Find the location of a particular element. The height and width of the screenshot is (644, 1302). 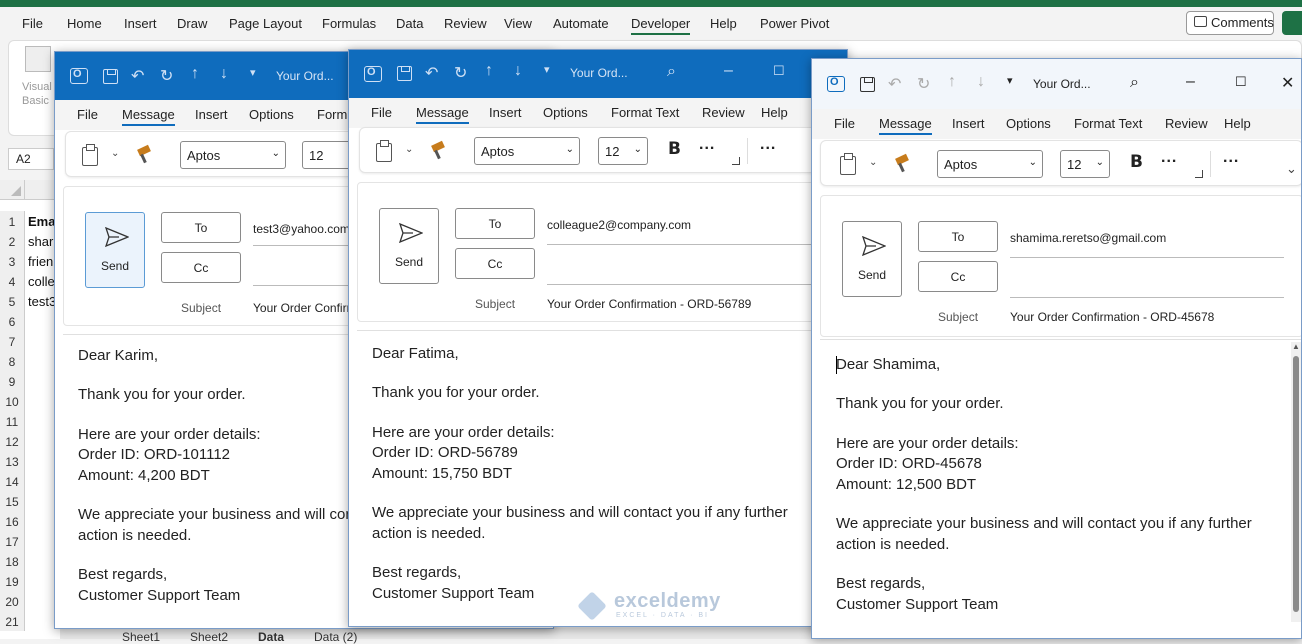

font-name-select: Aptos ⌄ is located at coordinates (527, 151).